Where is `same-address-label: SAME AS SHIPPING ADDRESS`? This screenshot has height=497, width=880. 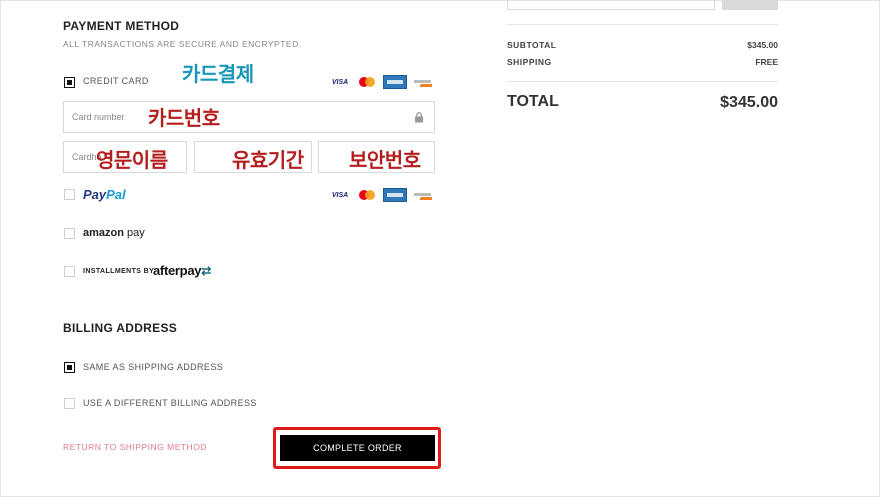 same-address-label: SAME AS SHIPPING ADDRESS is located at coordinates (153, 367).